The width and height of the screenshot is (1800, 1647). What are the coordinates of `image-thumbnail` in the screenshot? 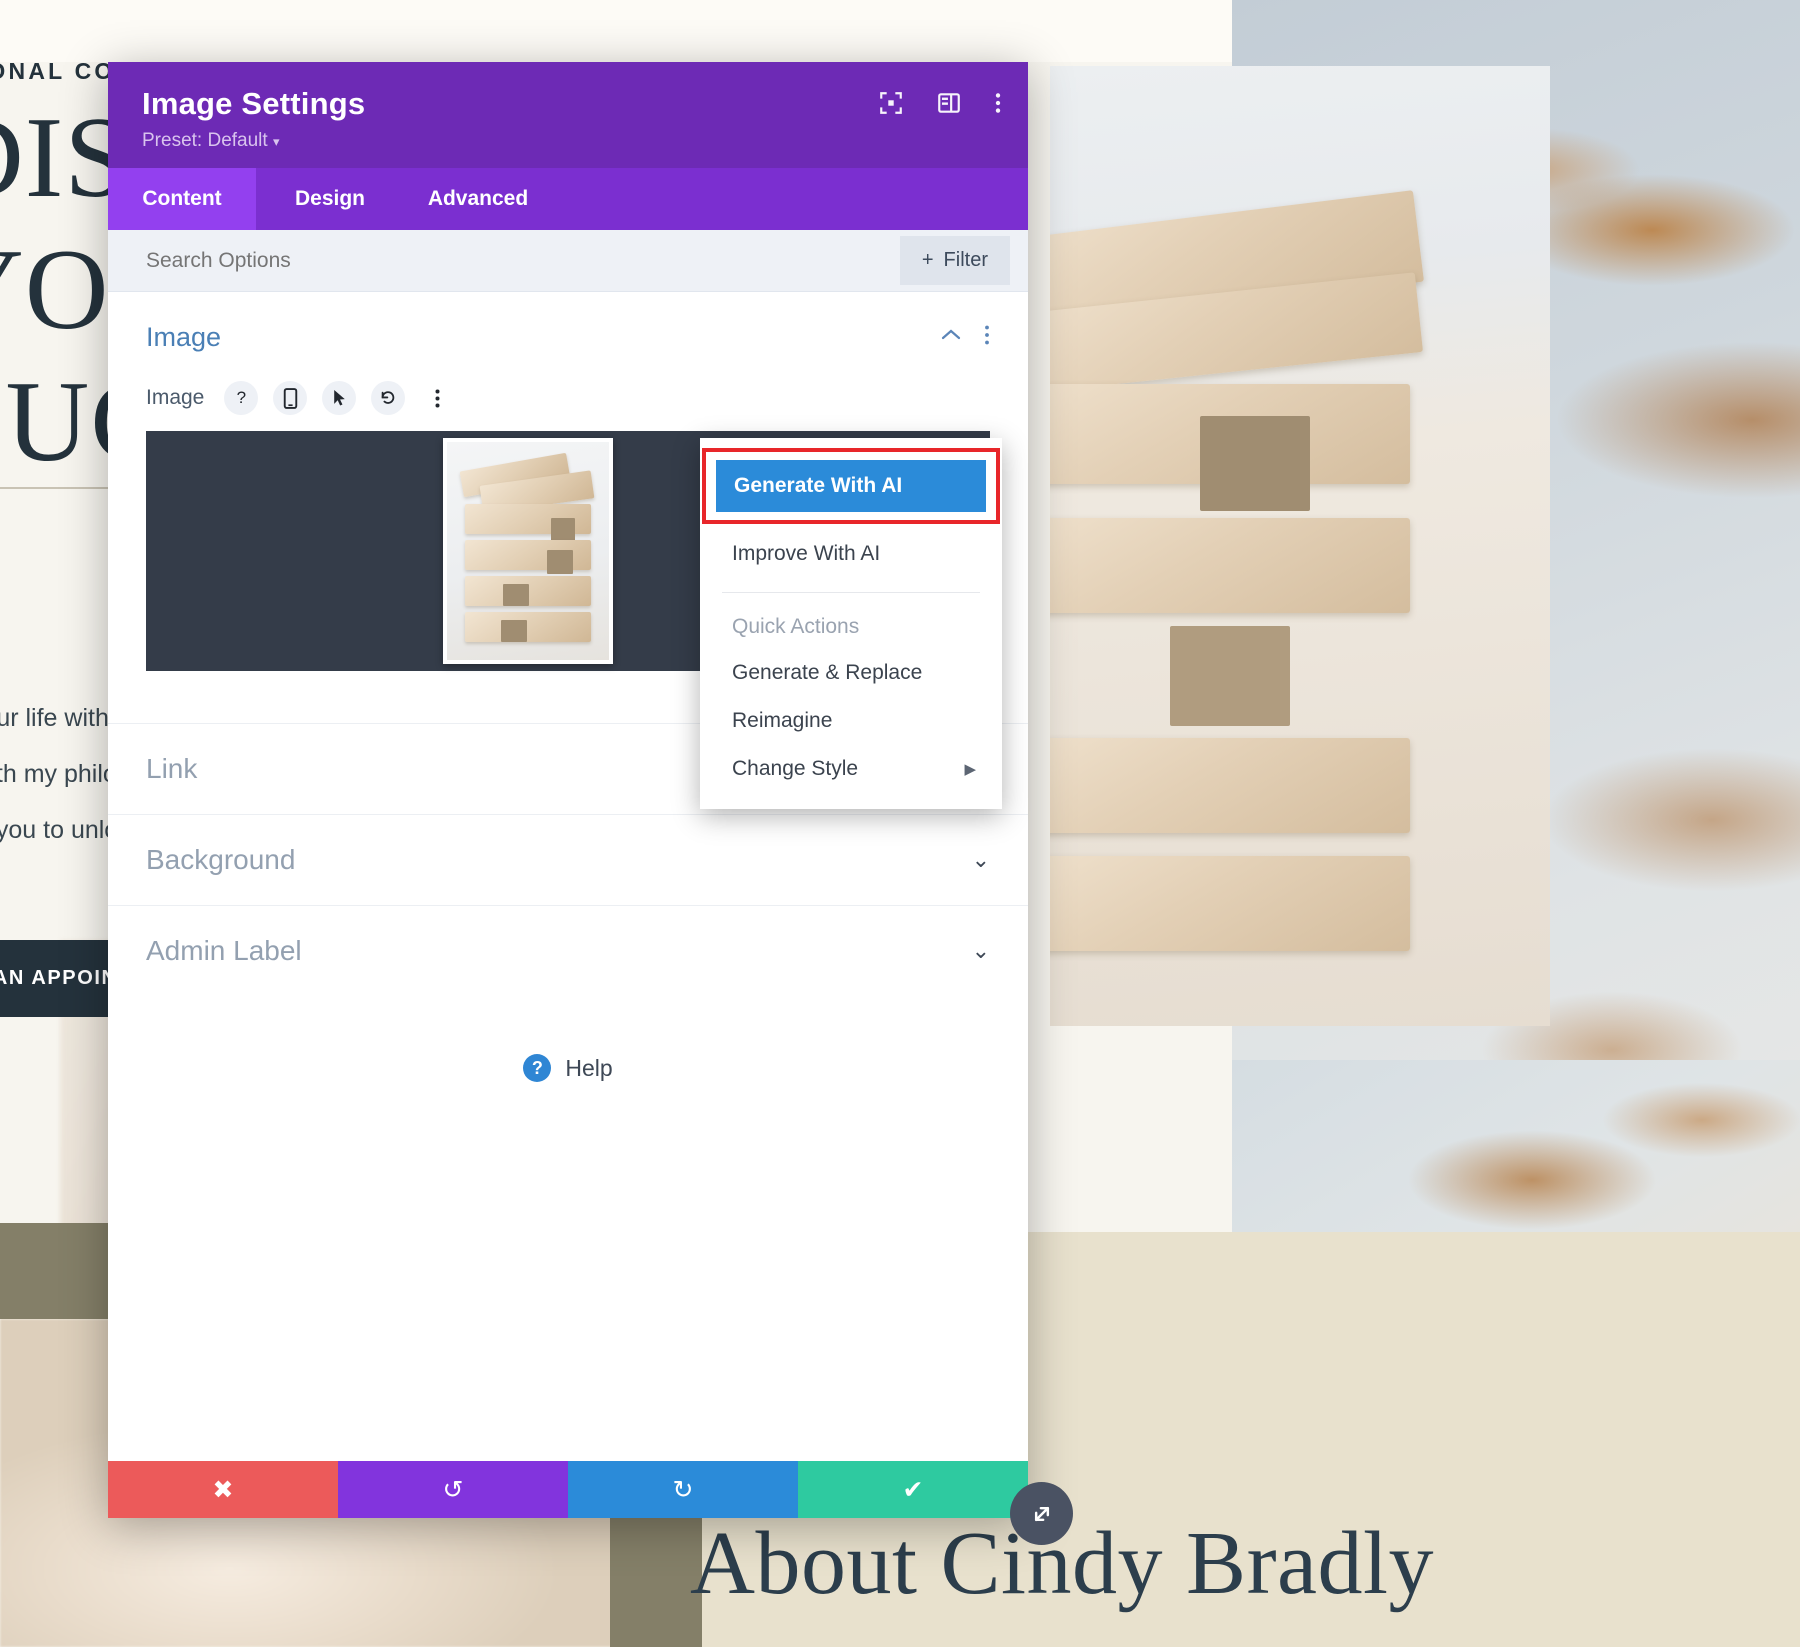 It's located at (528, 551).